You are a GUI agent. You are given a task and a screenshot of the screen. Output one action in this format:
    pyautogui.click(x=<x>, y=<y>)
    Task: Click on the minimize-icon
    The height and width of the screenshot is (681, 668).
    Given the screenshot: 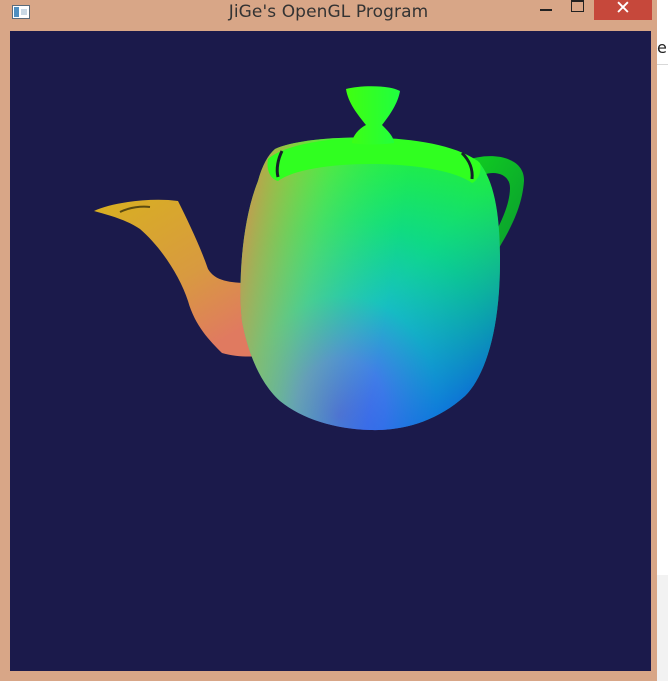 What is the action you would take?
    pyautogui.click(x=546, y=10)
    